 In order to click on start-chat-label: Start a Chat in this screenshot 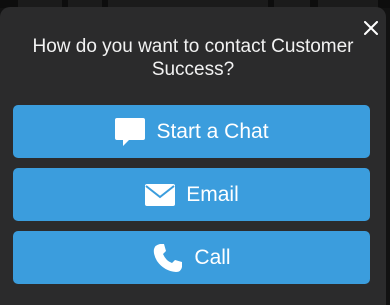, I will do `click(212, 131)`.